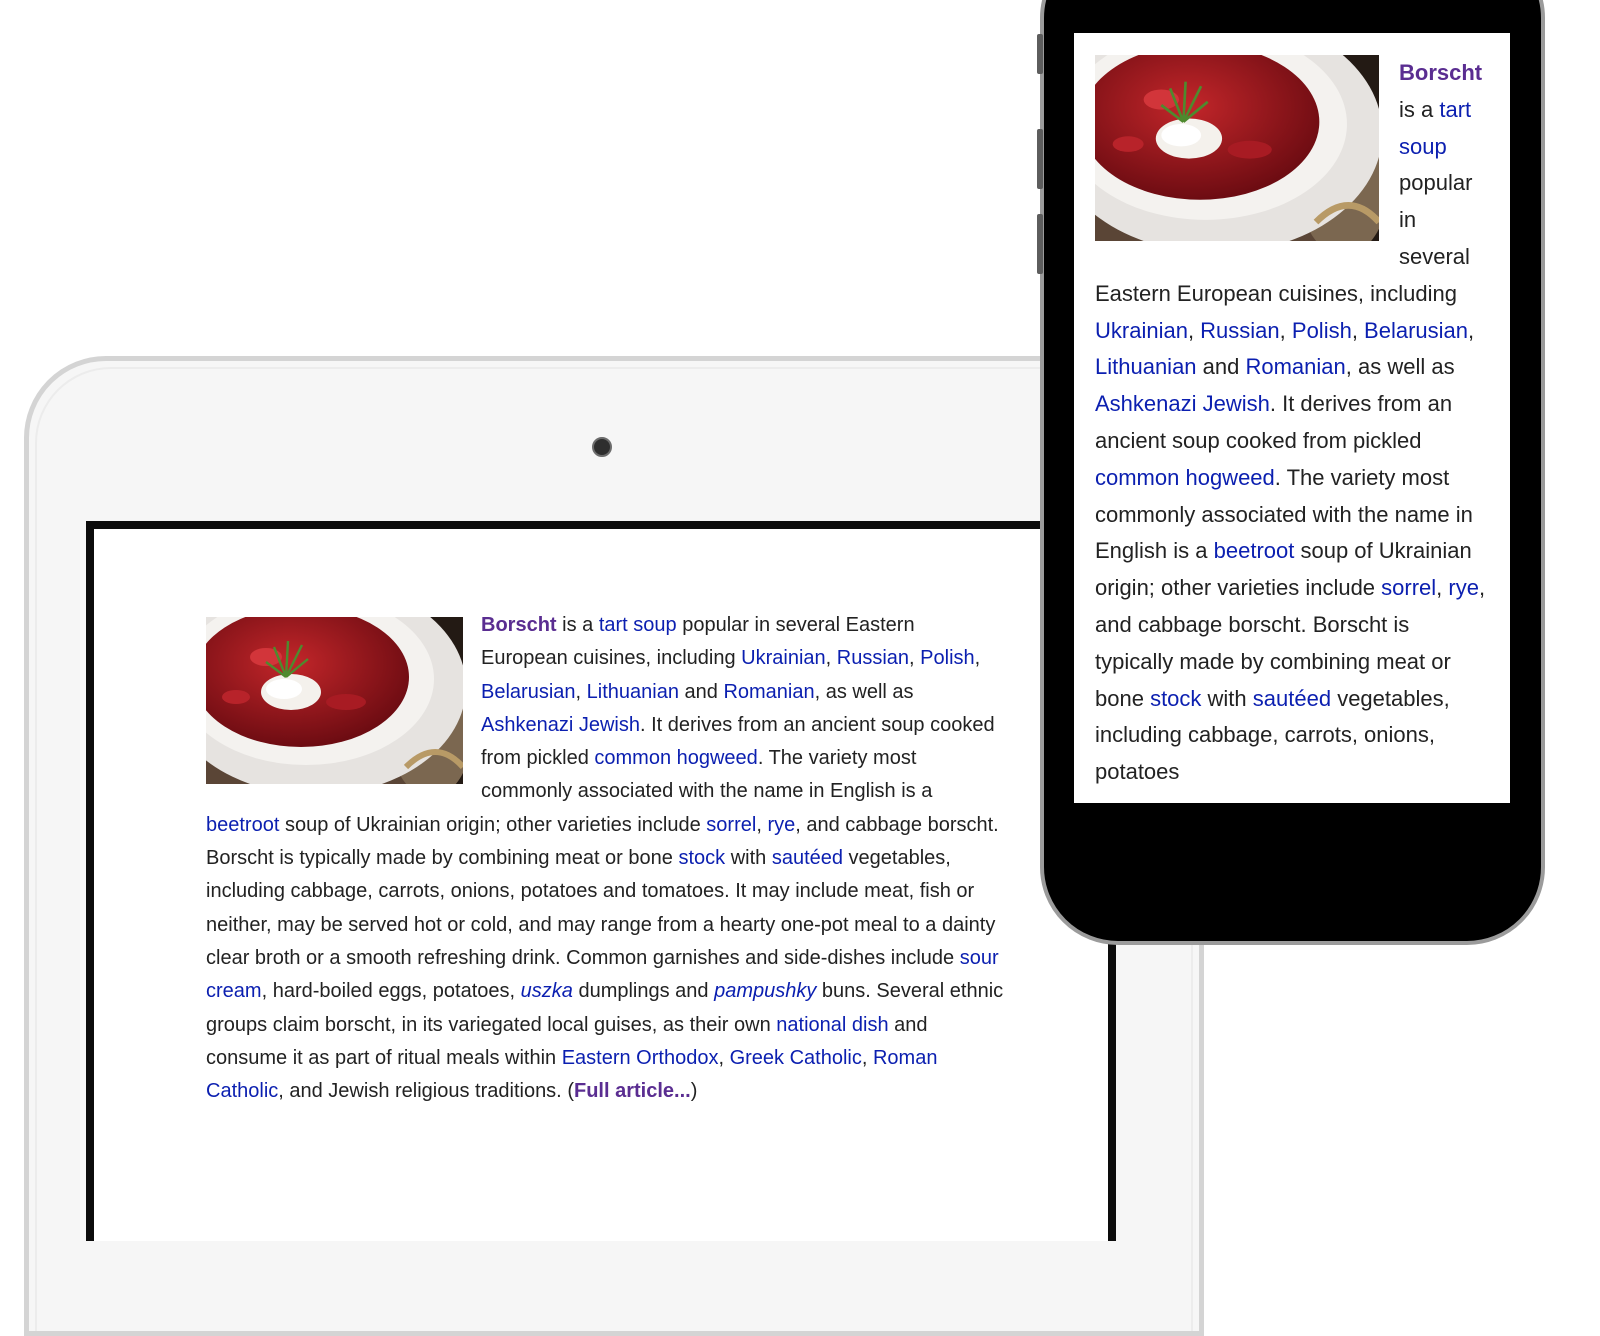  I want to click on link-greek-catholic: Greek Catholic, so click(796, 1058).